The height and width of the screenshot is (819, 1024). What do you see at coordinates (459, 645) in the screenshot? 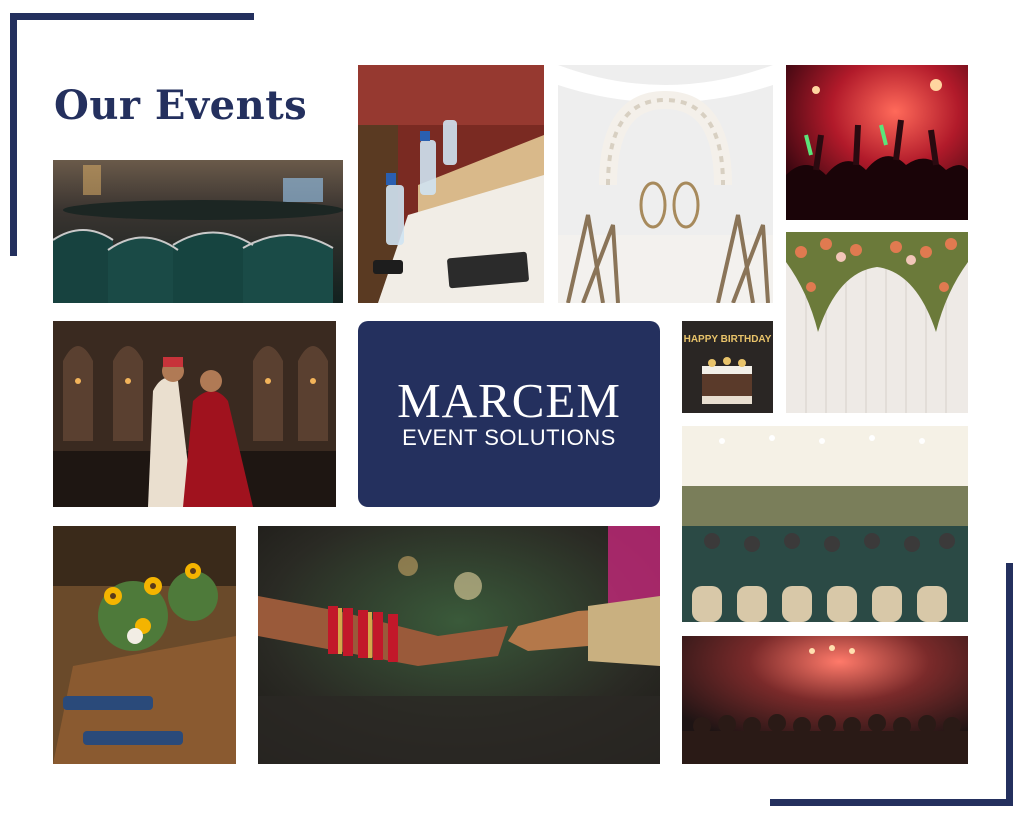
I see `photo-wedding-hands` at bounding box center [459, 645].